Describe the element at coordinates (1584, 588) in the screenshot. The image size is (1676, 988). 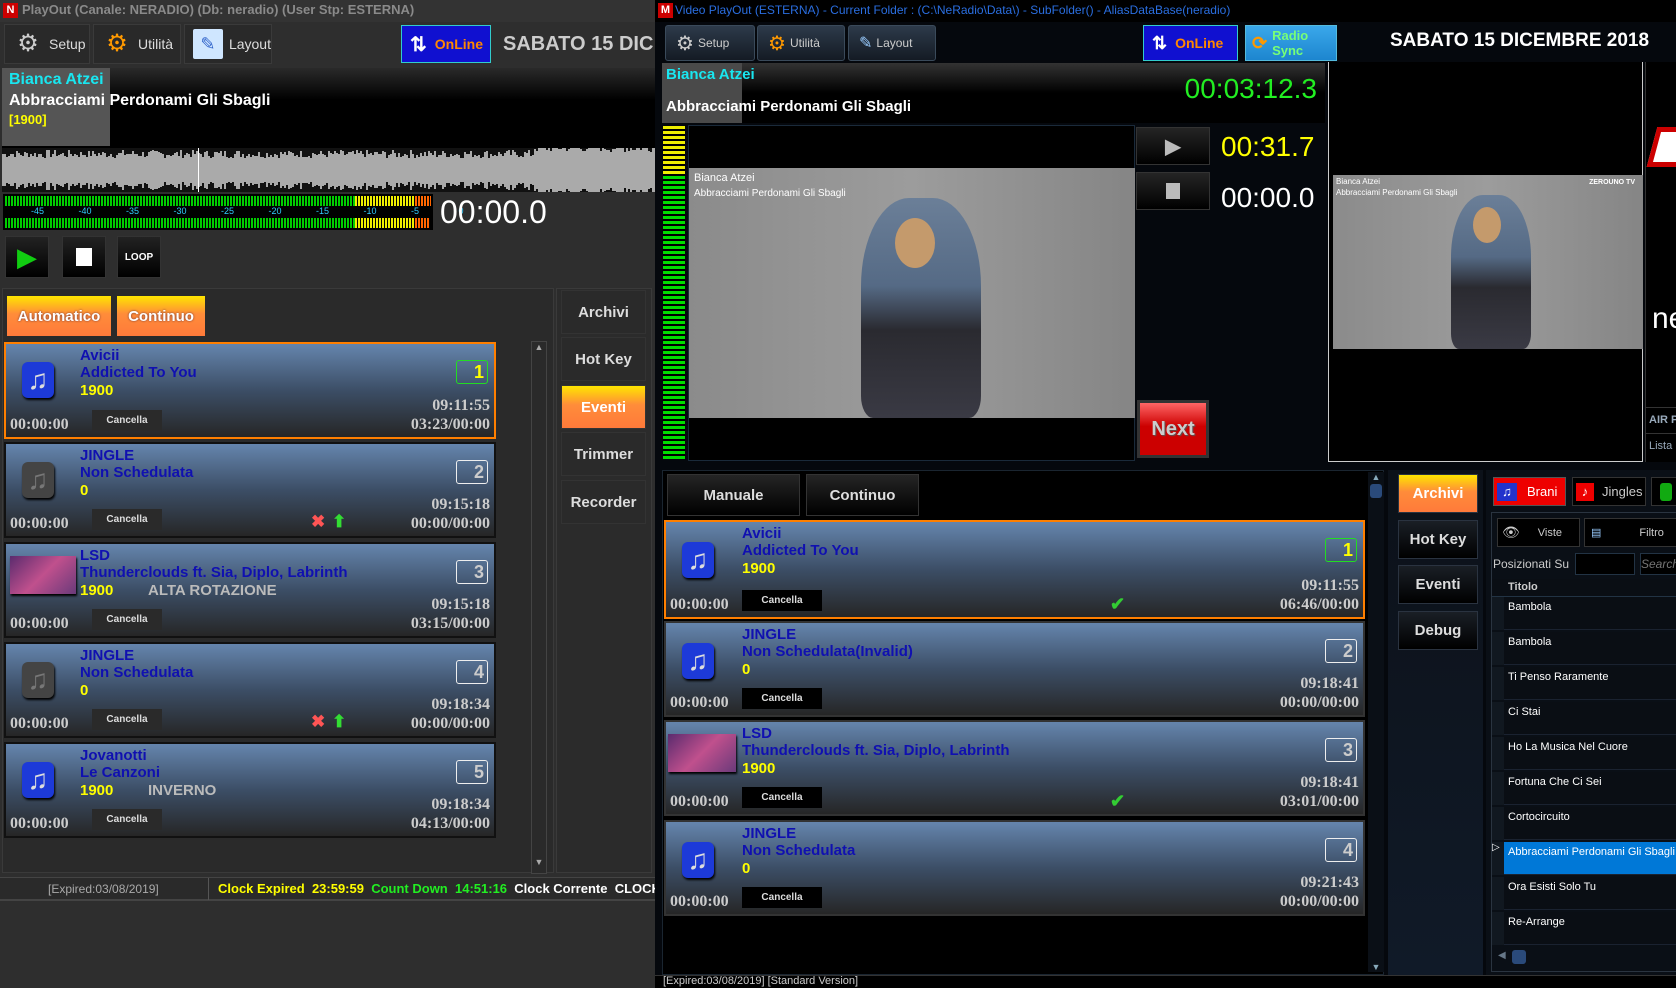
I see `column-header-titolo: Titolo` at that location.